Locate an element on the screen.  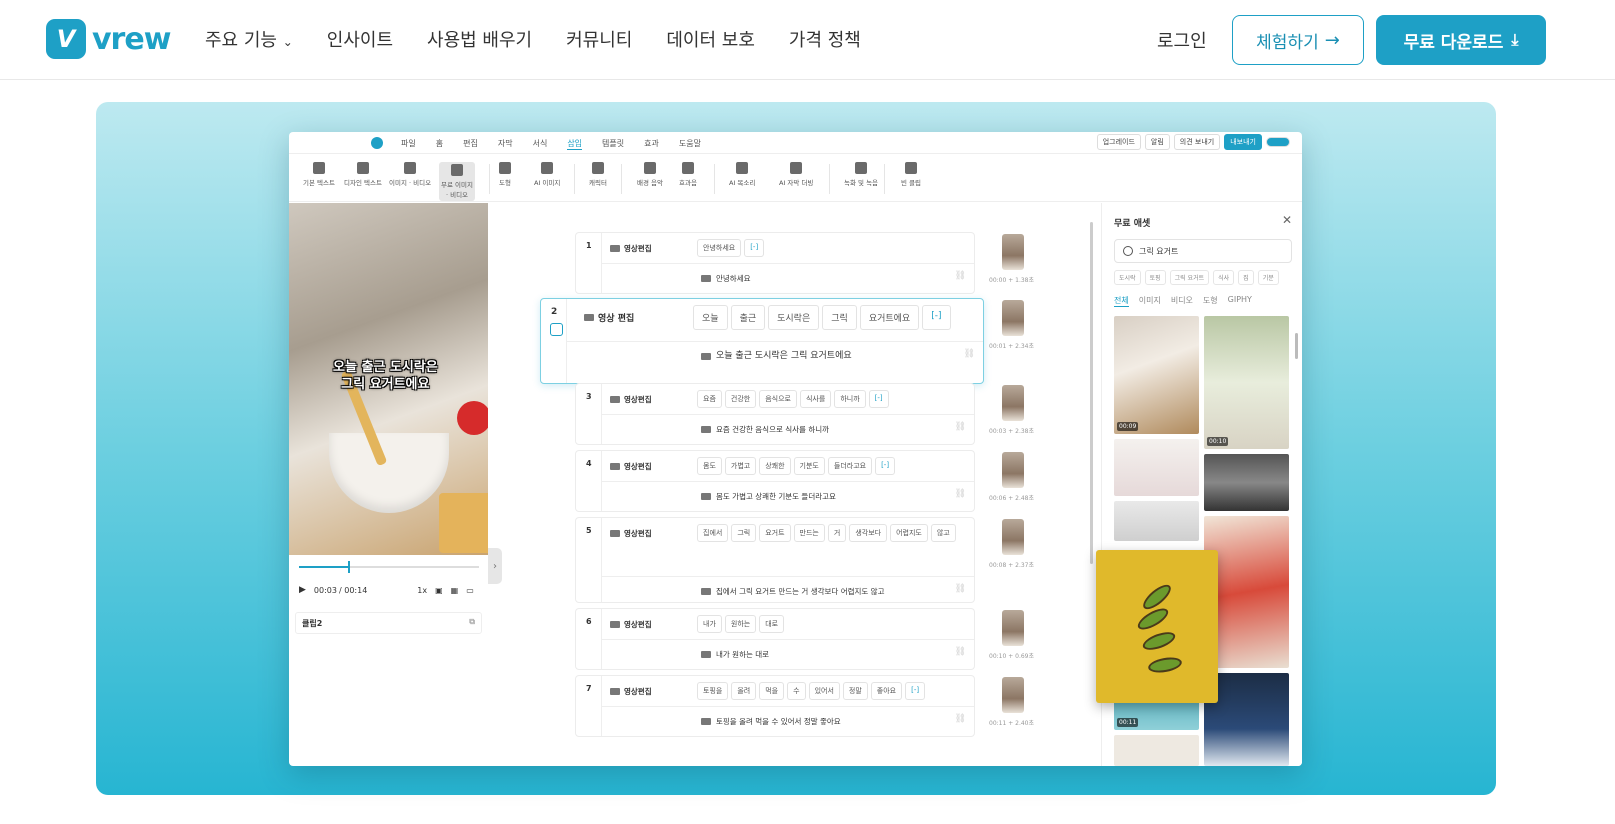
menu-home: 홈 is located at coordinates (439, 144).